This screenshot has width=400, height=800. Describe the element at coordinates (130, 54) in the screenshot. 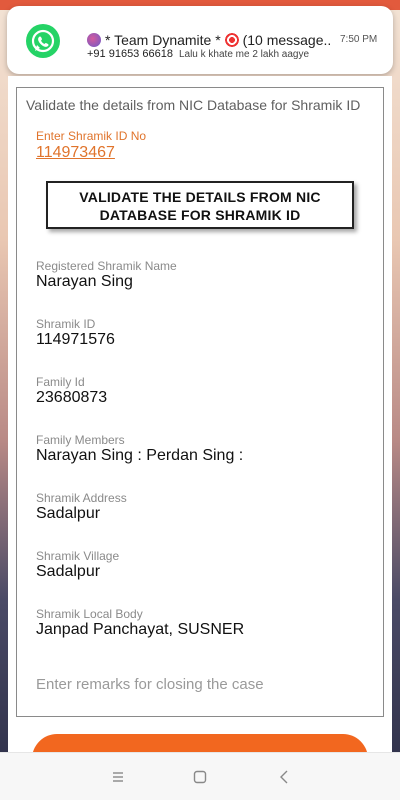

I see `notification-sender: +91 91653 66618` at that location.